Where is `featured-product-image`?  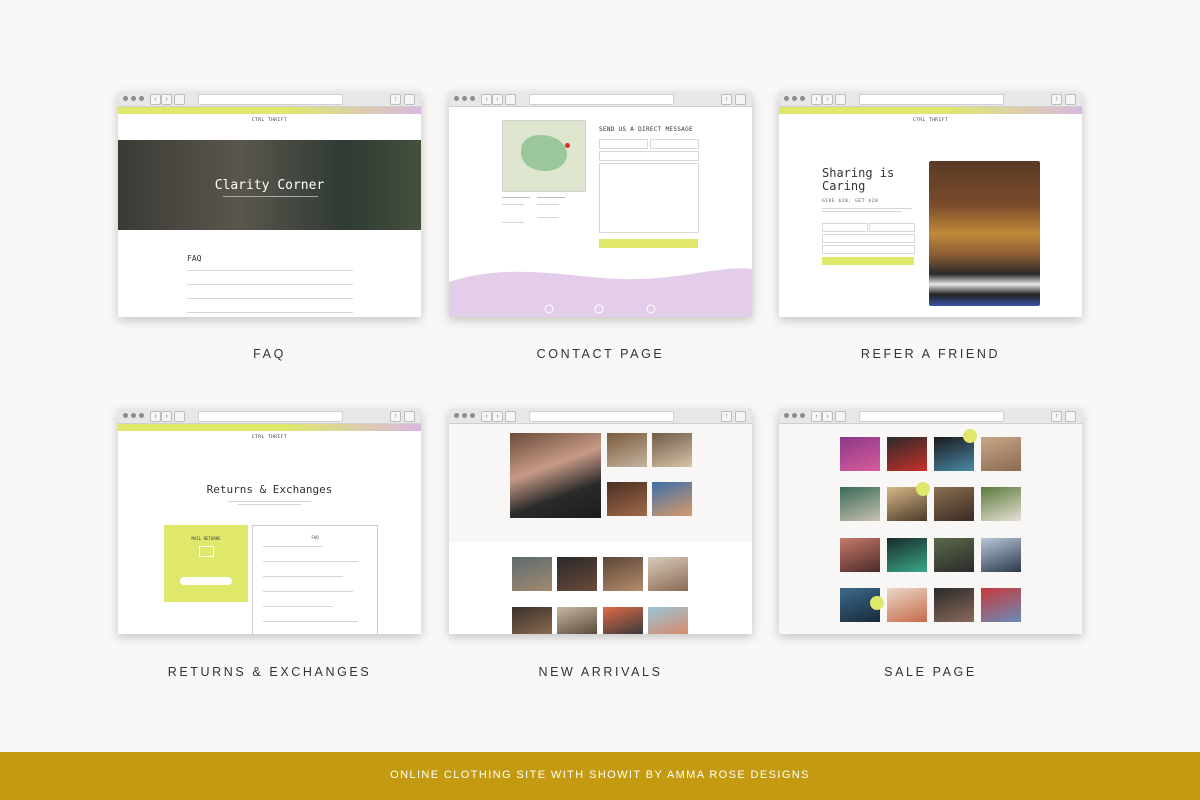
featured-product-image is located at coordinates (555, 475).